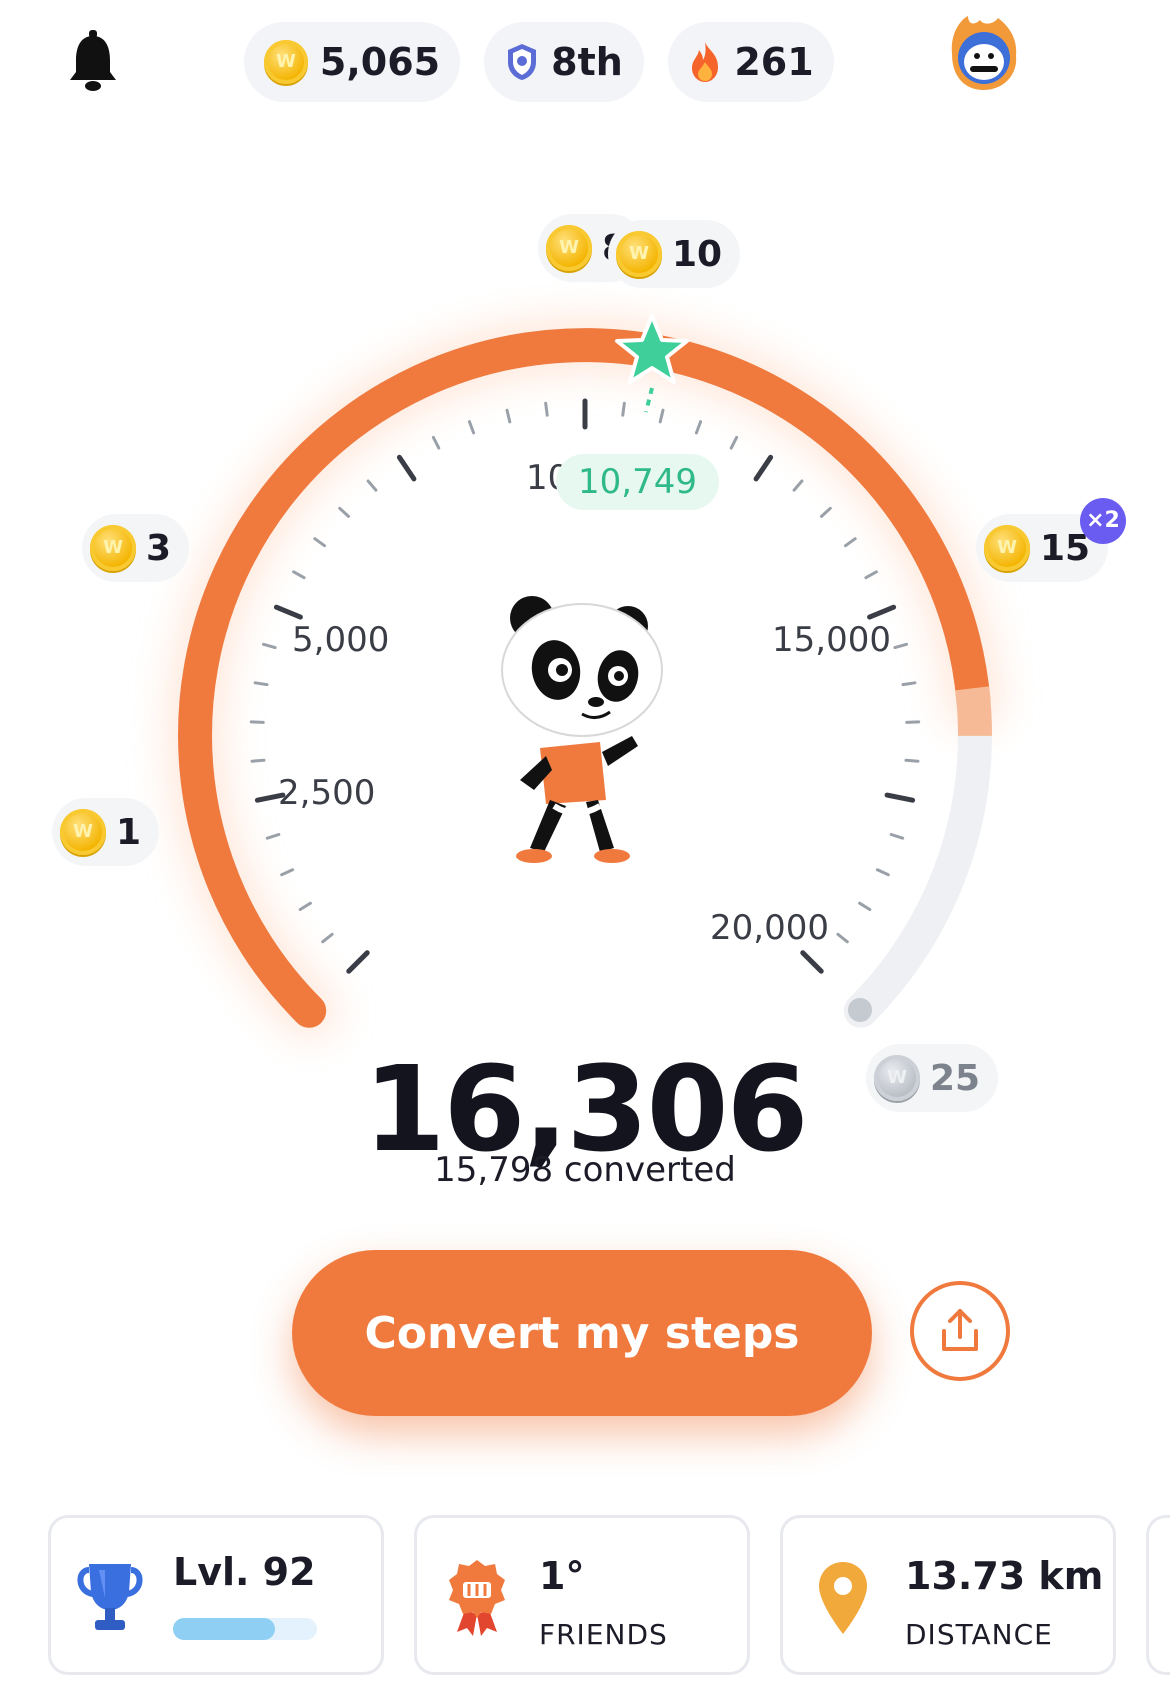  I want to click on panda-mascot, so click(582, 729).